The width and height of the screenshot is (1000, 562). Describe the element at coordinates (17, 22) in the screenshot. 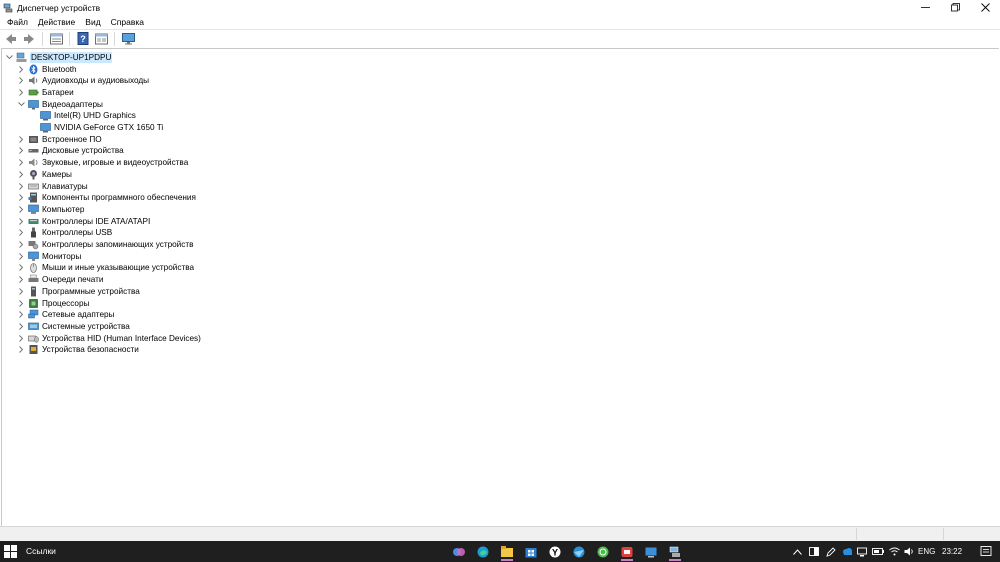

I see `menu-file: Файл` at that location.